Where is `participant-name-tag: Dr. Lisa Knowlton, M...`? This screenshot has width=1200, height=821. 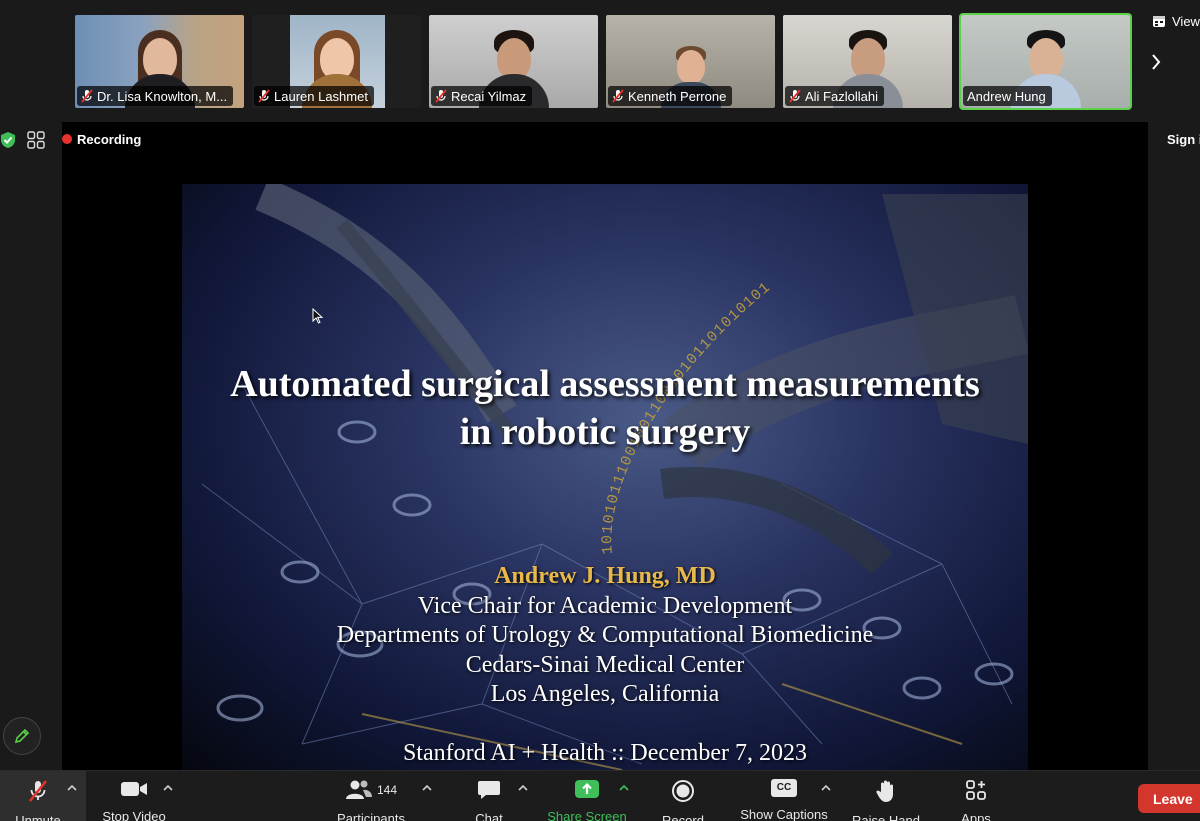
participant-name-tag: Dr. Lisa Knowlton, M... is located at coordinates (155, 96).